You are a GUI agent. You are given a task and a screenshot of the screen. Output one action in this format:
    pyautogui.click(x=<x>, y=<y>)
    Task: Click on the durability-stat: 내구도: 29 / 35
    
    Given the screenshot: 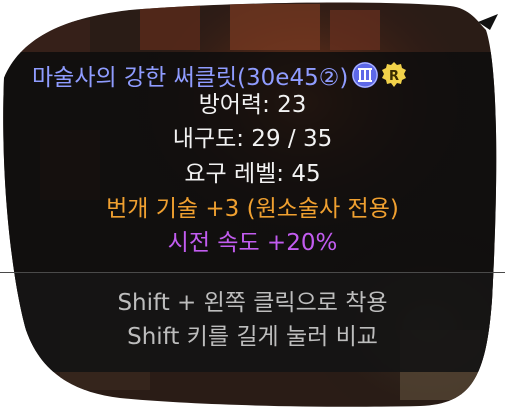 What is the action you would take?
    pyautogui.click(x=252, y=139)
    